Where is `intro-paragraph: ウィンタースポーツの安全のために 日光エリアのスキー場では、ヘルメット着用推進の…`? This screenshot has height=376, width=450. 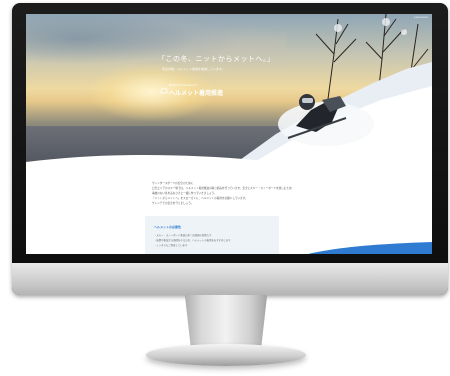
intro-paragraph: ウィンタースポーツの安全のために 日光エリアのスキー場では、ヘルメット着用推進の… is located at coordinates (232, 193).